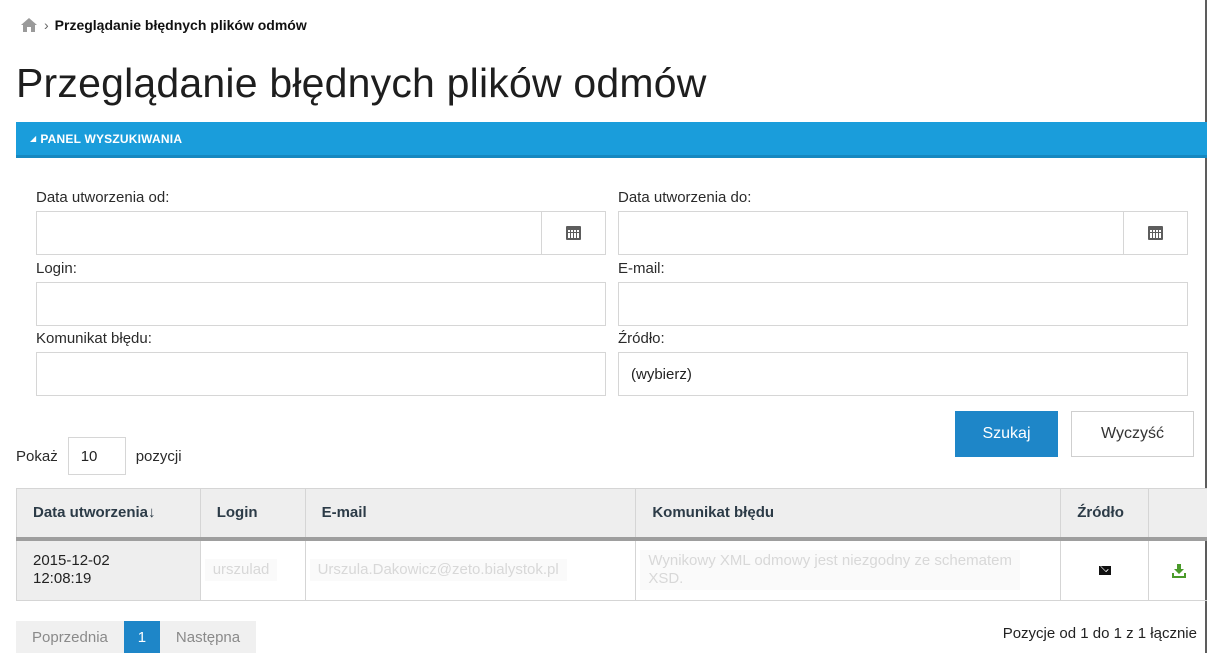  What do you see at coordinates (848, 514) in the screenshot?
I see `column-header-error: Komunikat błędu` at bounding box center [848, 514].